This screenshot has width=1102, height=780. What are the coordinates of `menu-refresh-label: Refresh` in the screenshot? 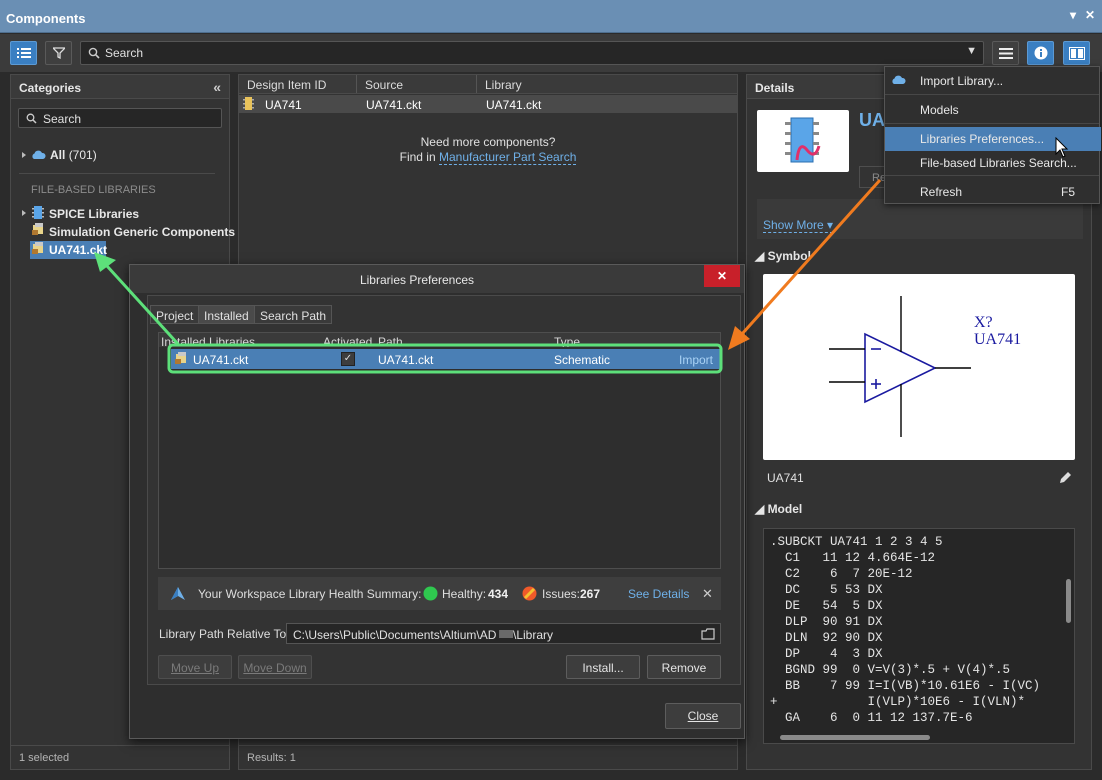 It's located at (941, 192).